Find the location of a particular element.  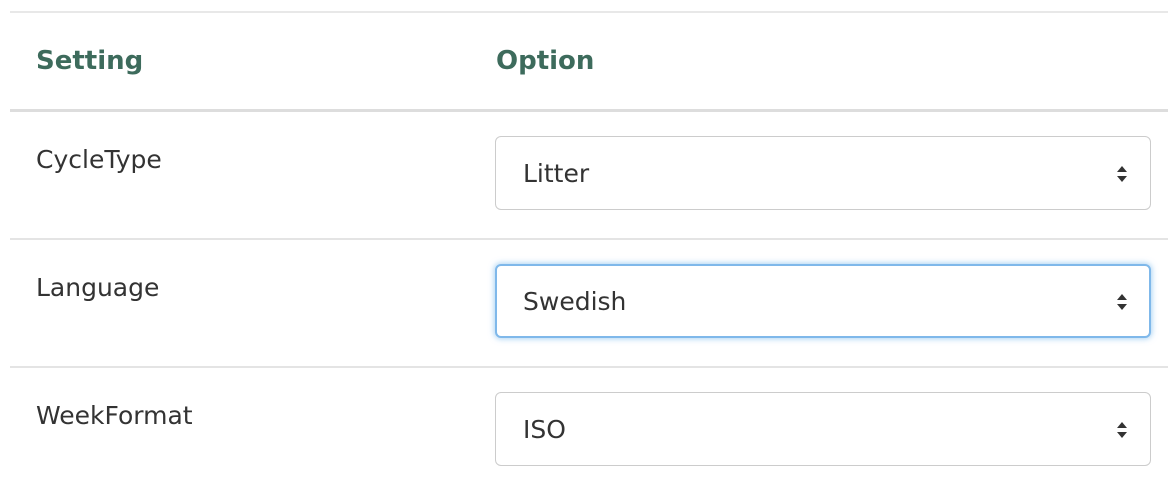

setting-label-cycletype: CycleType is located at coordinates (99, 159).